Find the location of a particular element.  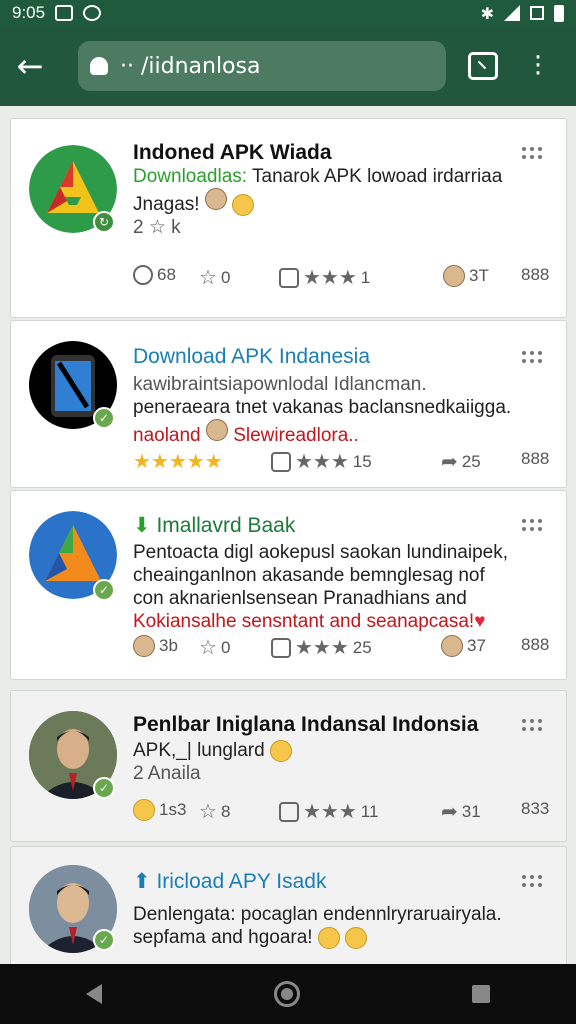

emoji-face-icon is located at coordinates (243, 204).